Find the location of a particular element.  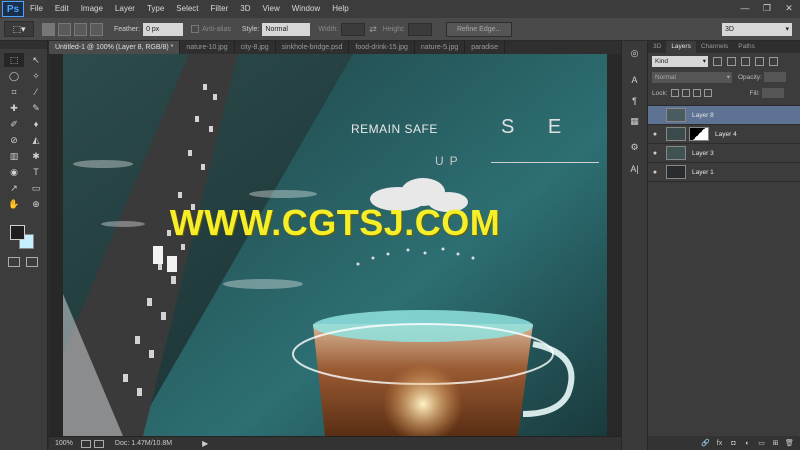

blur-tool-icon: ▥ is located at coordinates (14, 156).